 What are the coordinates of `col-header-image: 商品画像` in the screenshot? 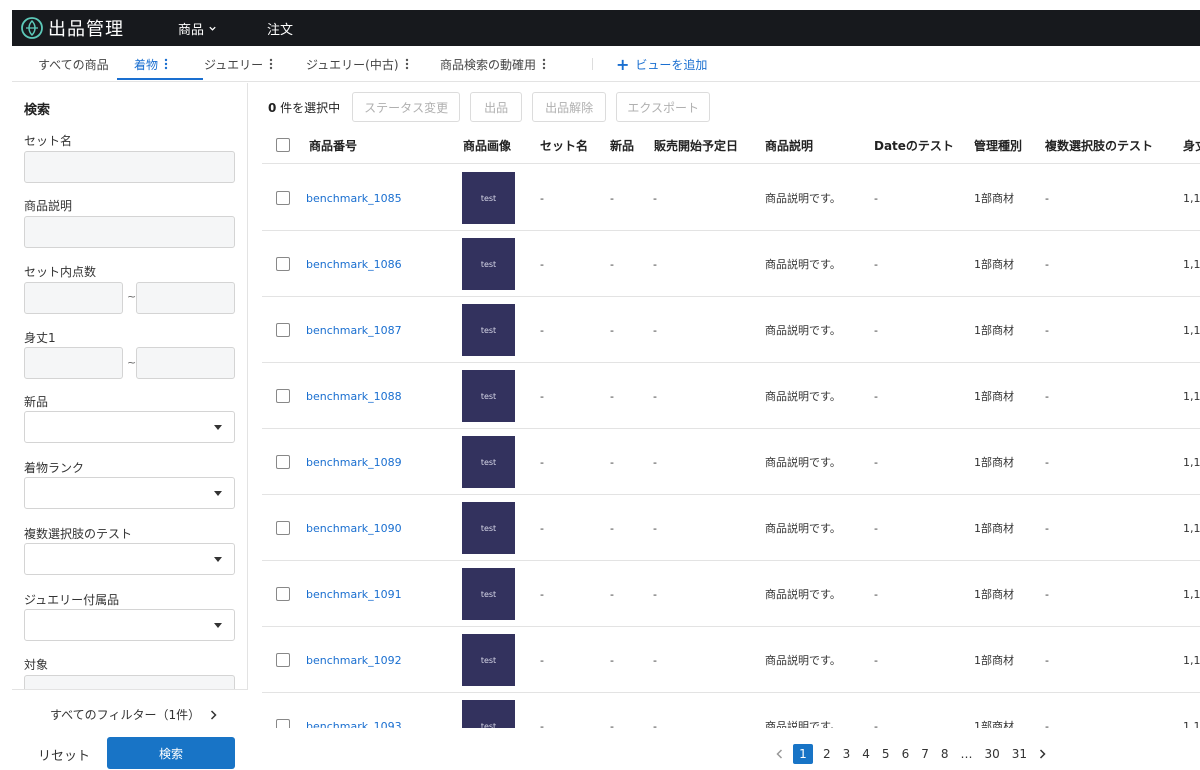 It's located at (487, 145).